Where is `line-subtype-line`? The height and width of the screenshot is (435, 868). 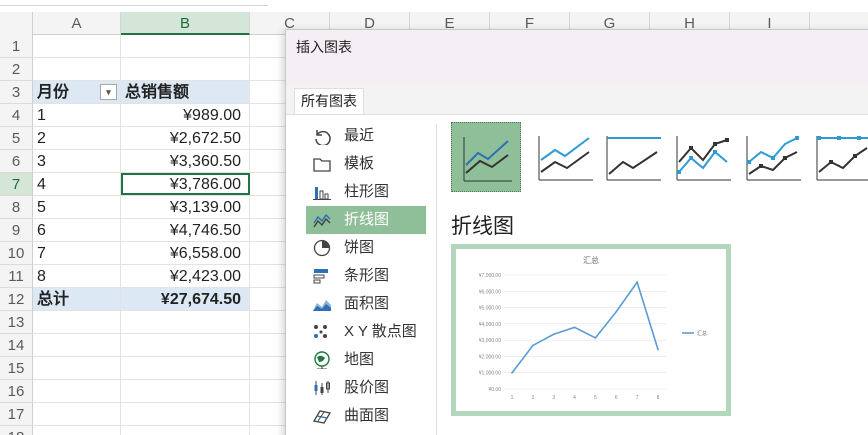 line-subtype-line is located at coordinates (486, 157).